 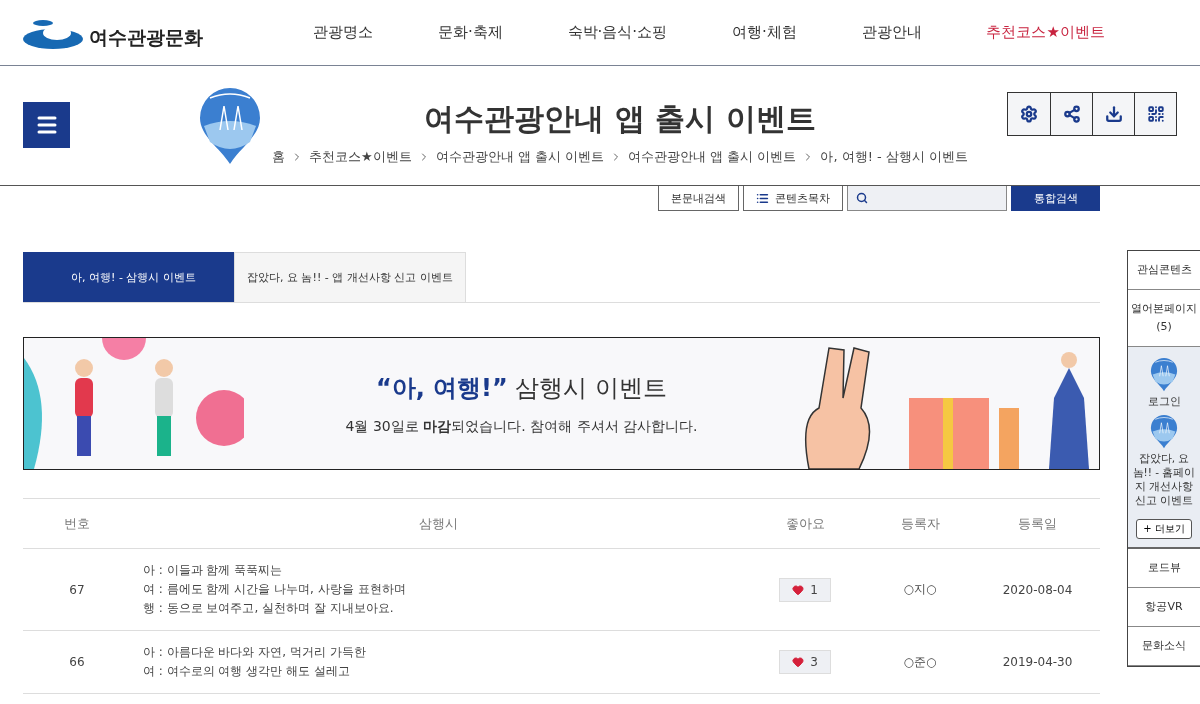 I want to click on recent-page-link: 로그인, so click(x=1164, y=382).